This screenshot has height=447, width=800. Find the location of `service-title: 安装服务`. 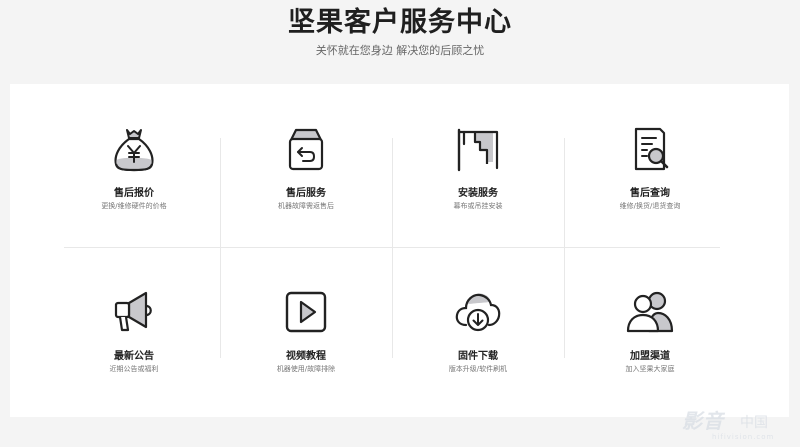

service-title: 安装服务 is located at coordinates (478, 193).